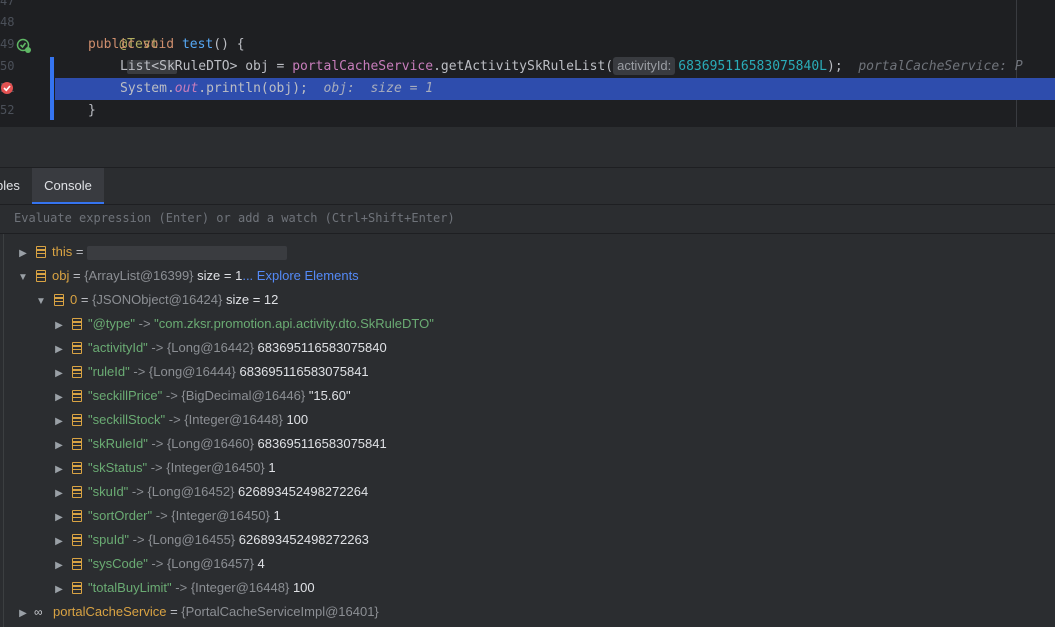 This screenshot has height=627, width=1055. What do you see at coordinates (118, 443) in the screenshot?
I see `entry-key: "skRuleId"` at bounding box center [118, 443].